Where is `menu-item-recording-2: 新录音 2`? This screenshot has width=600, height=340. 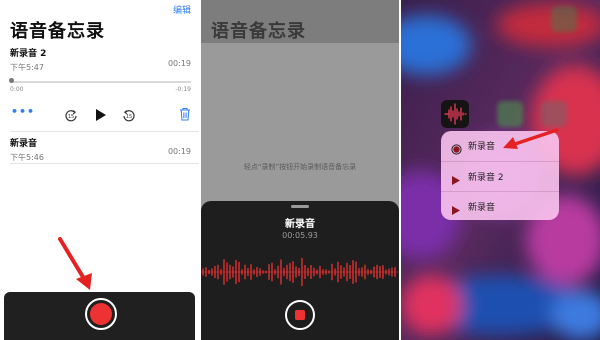 menu-item-recording-2: 新录音 2 is located at coordinates (500, 175).